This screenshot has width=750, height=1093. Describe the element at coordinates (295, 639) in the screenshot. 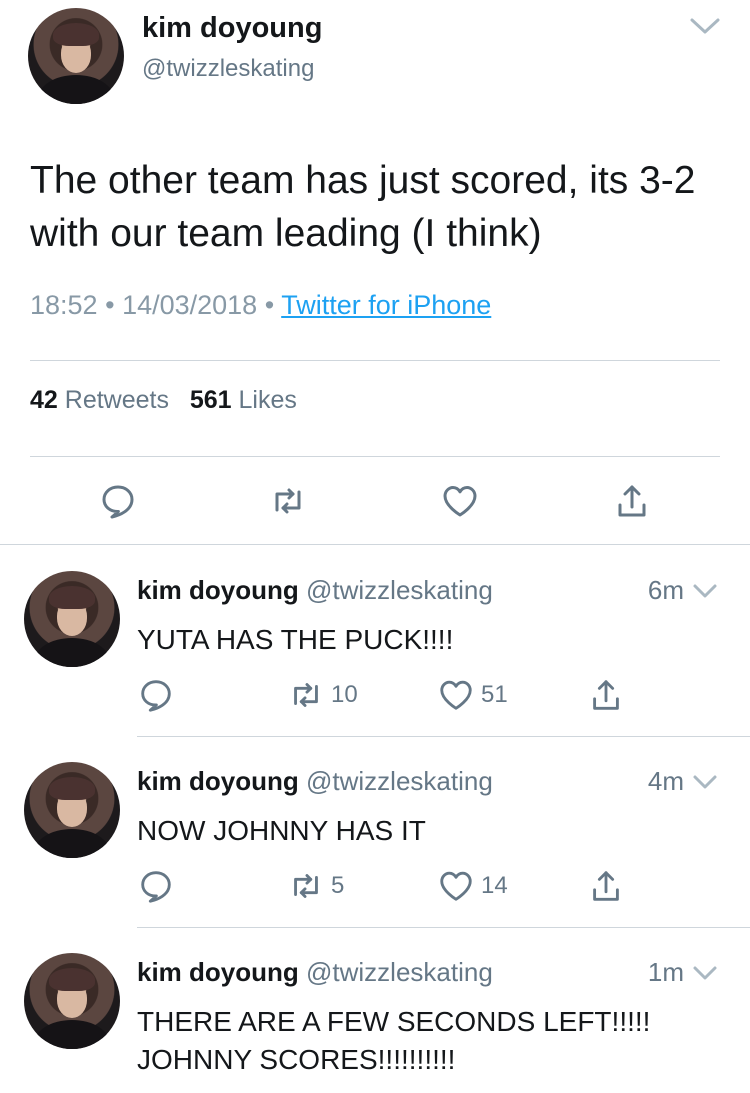

I see `tweet-text: YUTA HAS THE PUCK!!!!` at that location.